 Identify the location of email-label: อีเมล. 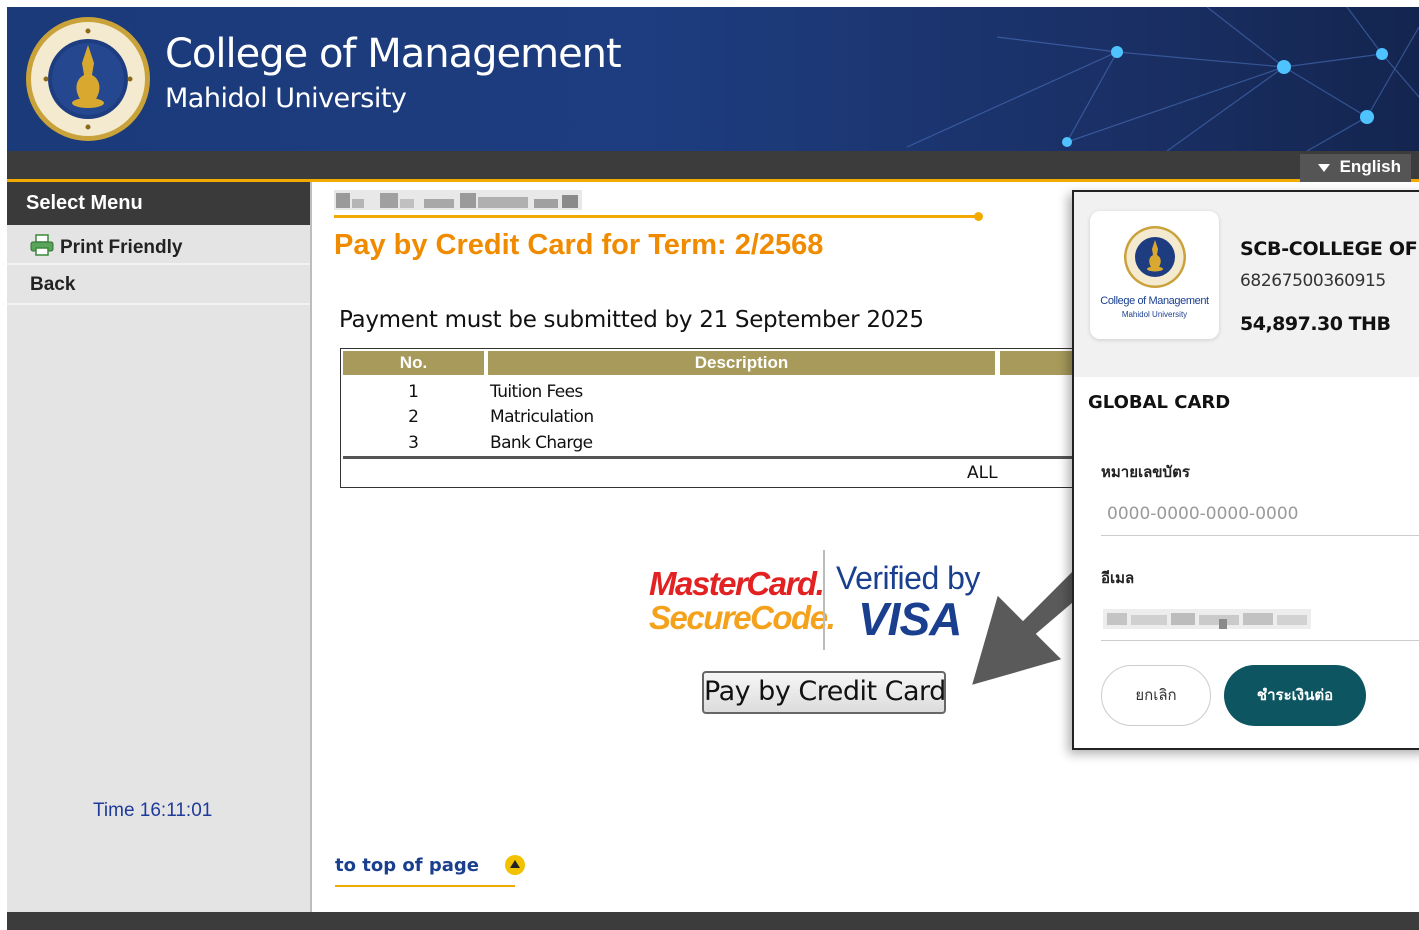
(1118, 578).